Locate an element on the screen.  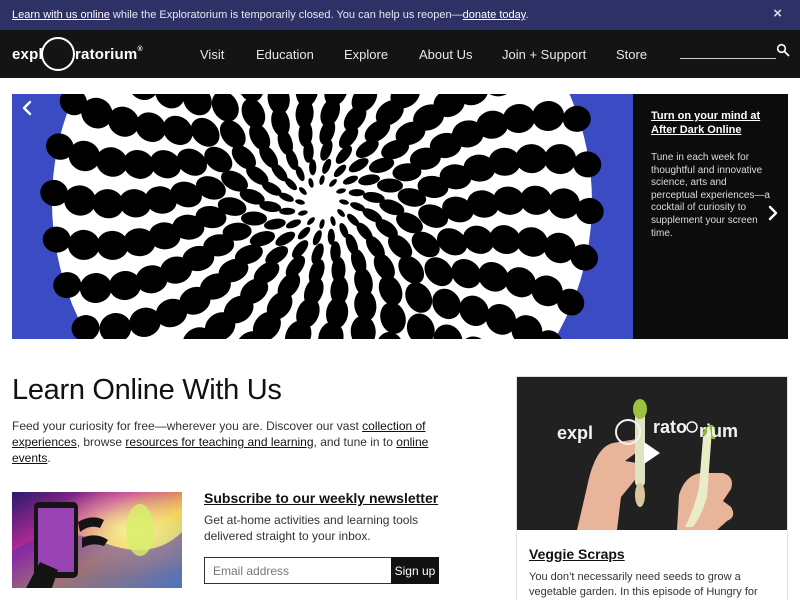
video-card-title-link: Veggie Scraps is located at coordinates (577, 554).